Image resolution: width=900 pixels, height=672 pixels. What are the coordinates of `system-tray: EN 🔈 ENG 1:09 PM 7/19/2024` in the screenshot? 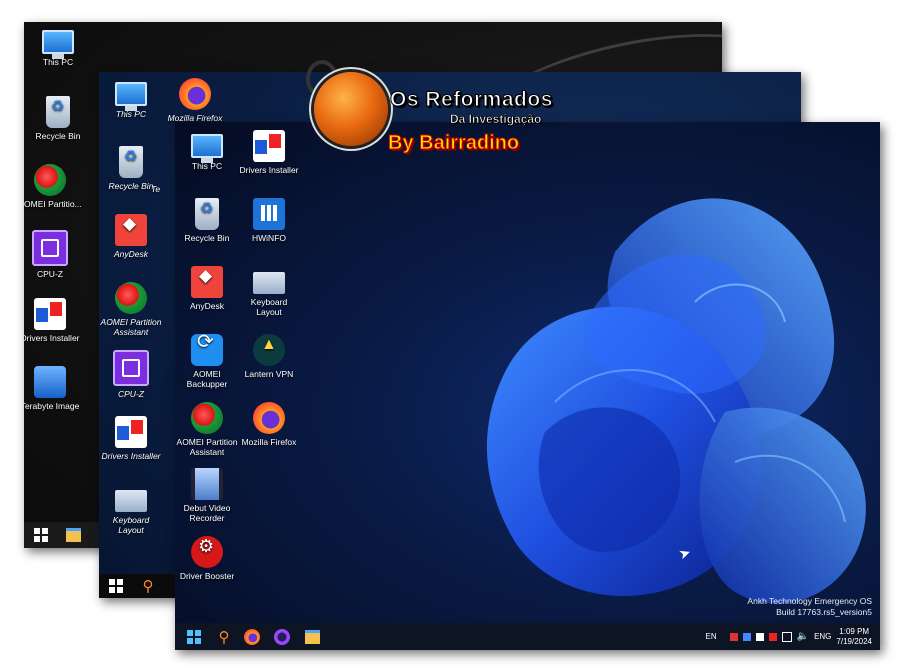 It's located at (788, 636).